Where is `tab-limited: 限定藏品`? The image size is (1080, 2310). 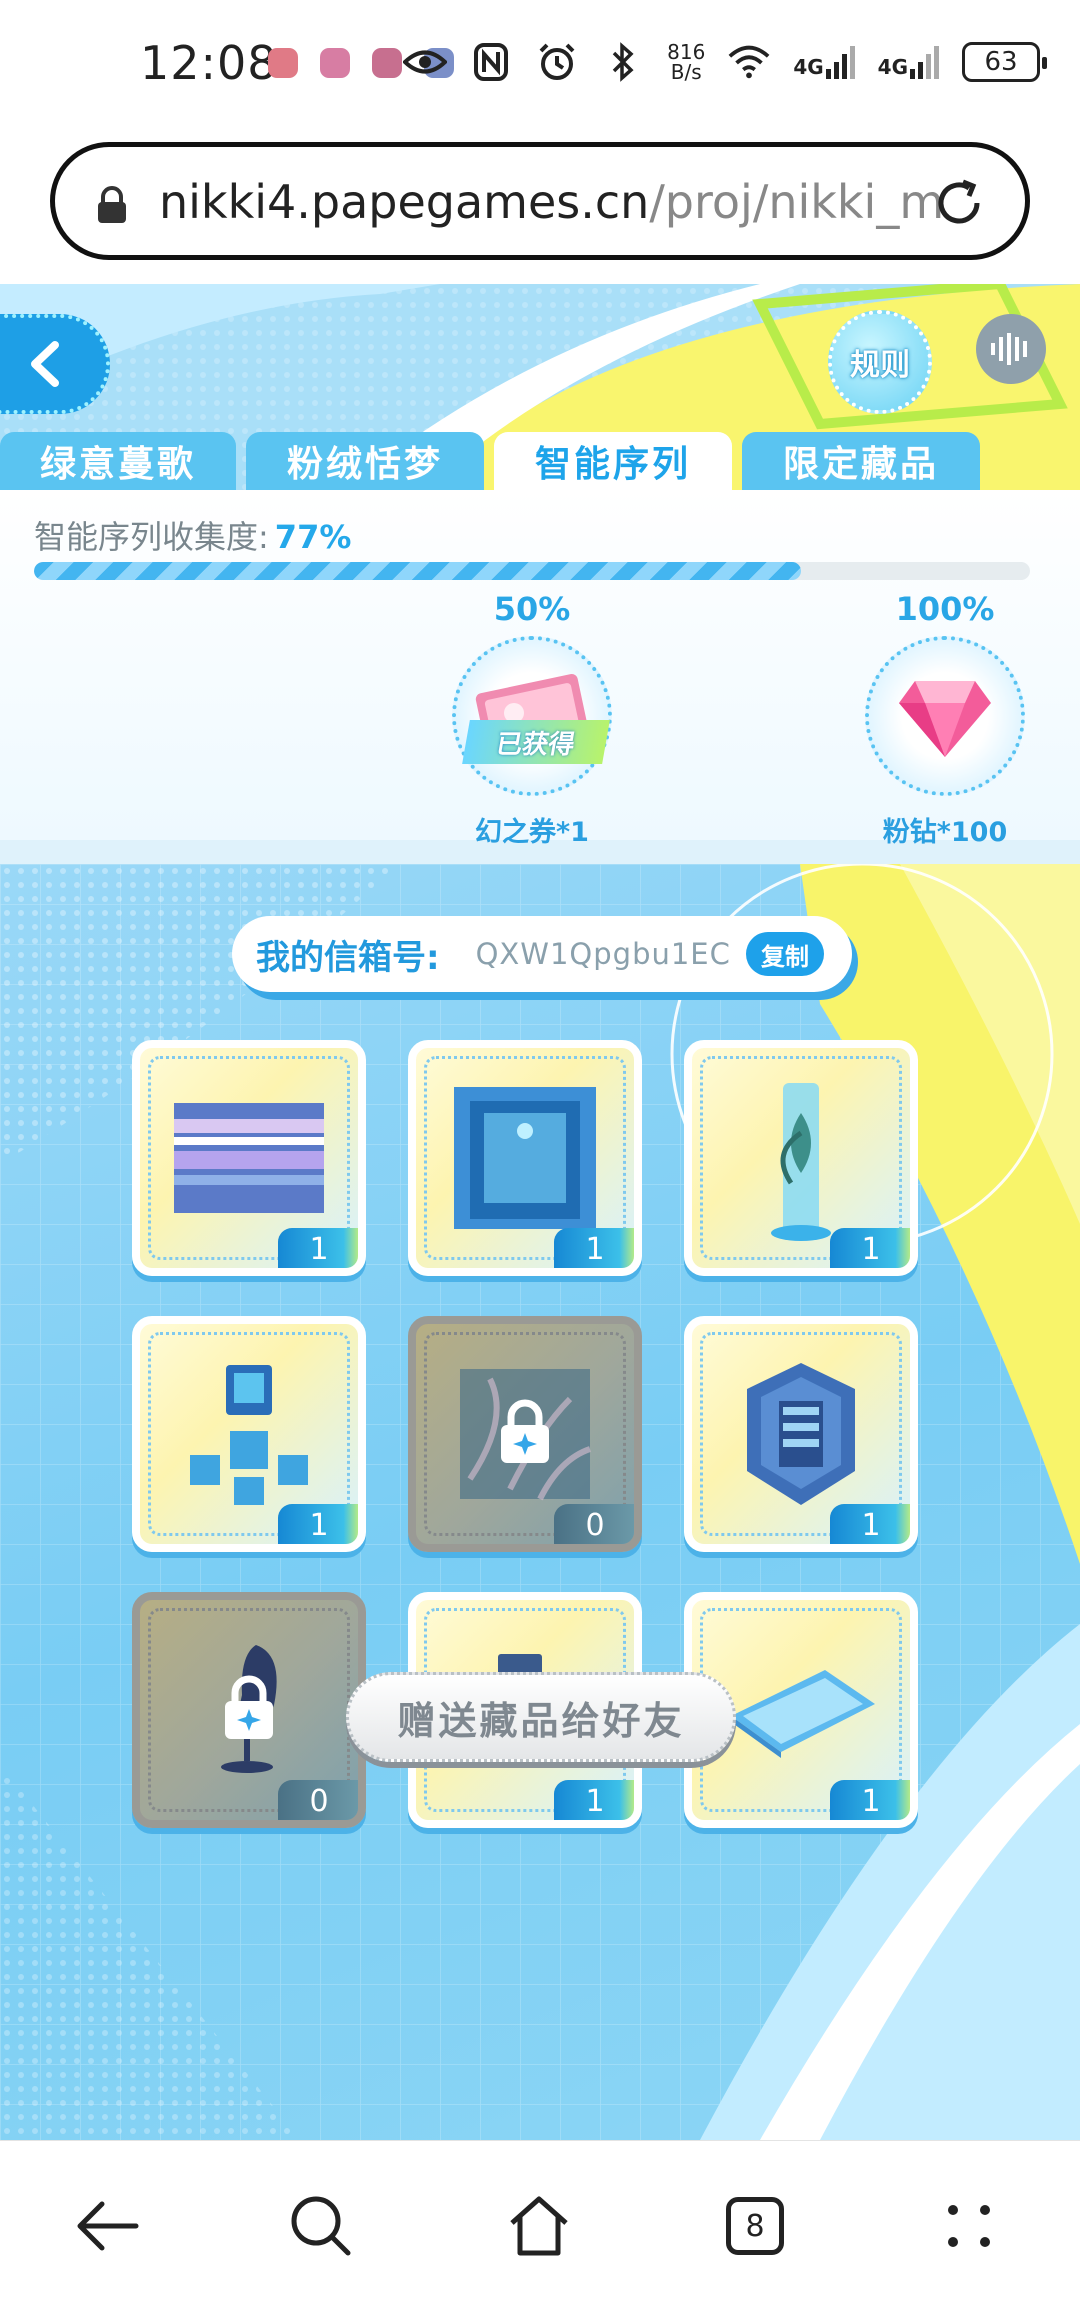 tab-limited: 限定藏品 is located at coordinates (861, 461).